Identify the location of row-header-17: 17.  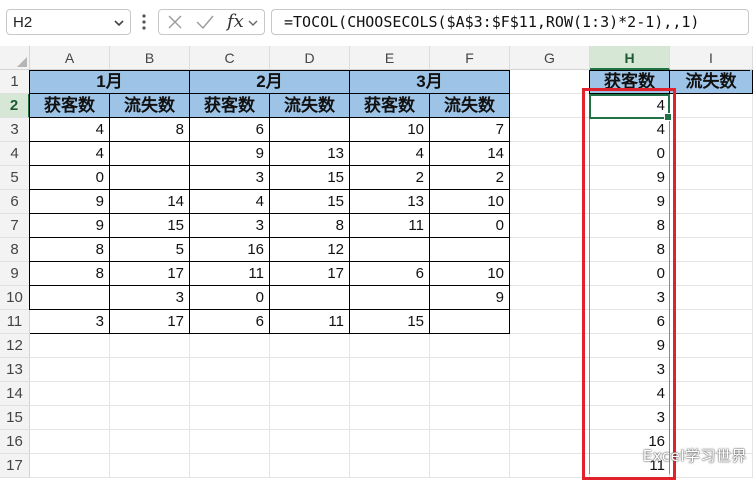
(15, 466).